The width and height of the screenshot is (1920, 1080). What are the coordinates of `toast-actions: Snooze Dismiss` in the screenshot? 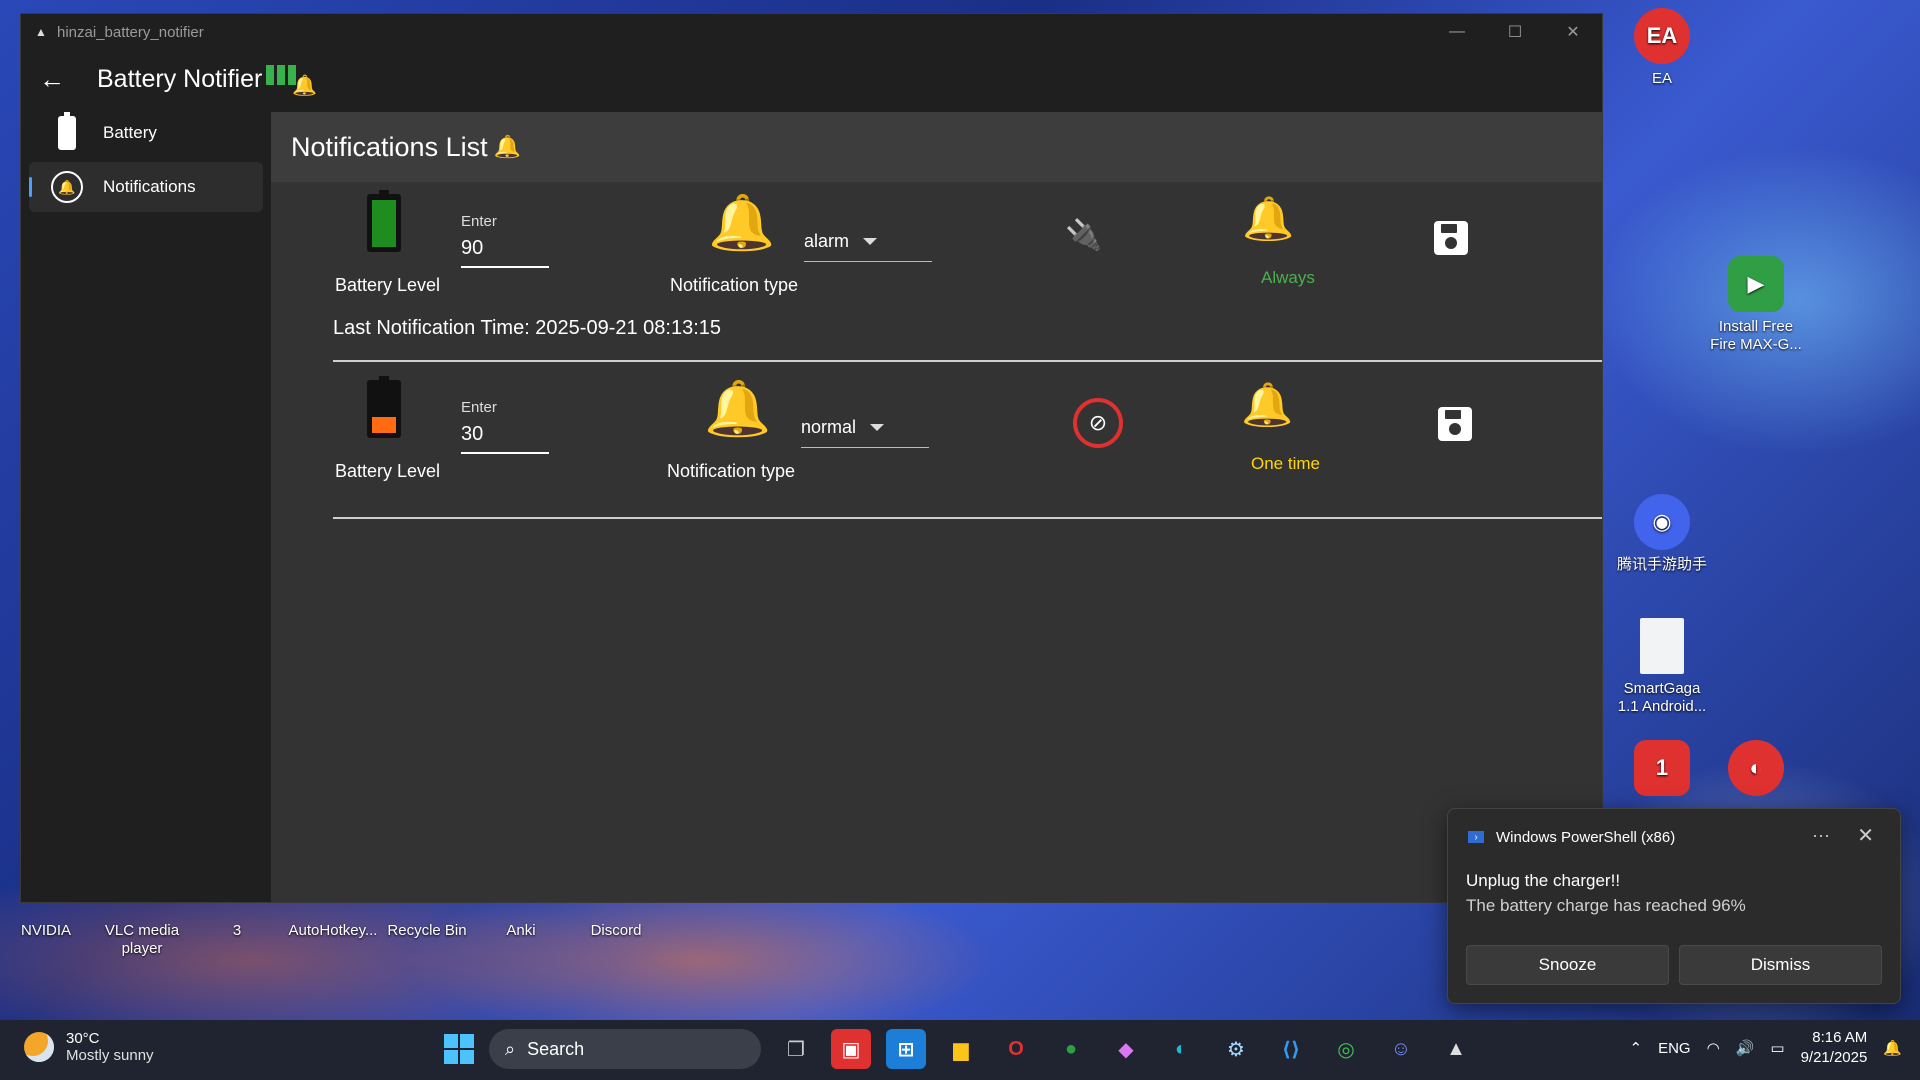 It's located at (1674, 965).